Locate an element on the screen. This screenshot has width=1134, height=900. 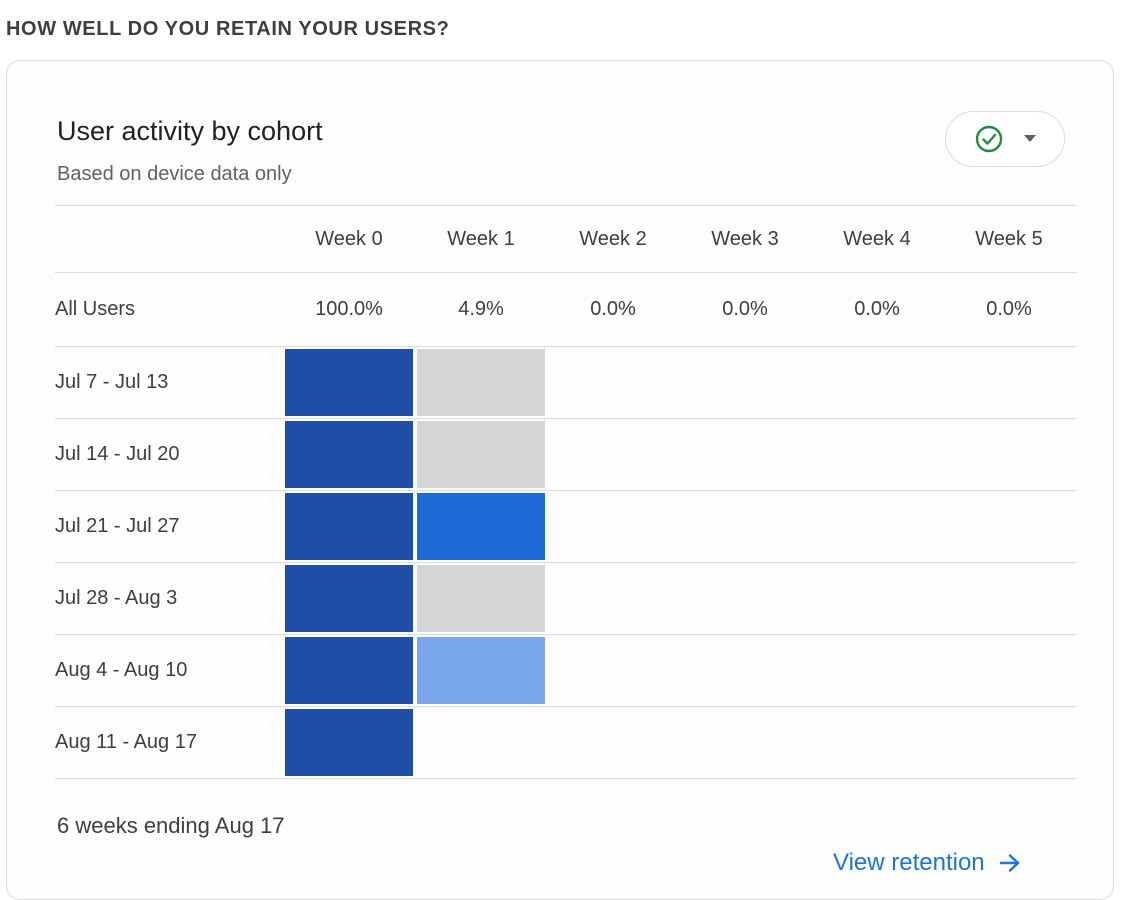
week-header: Week 1 is located at coordinates (481, 238).